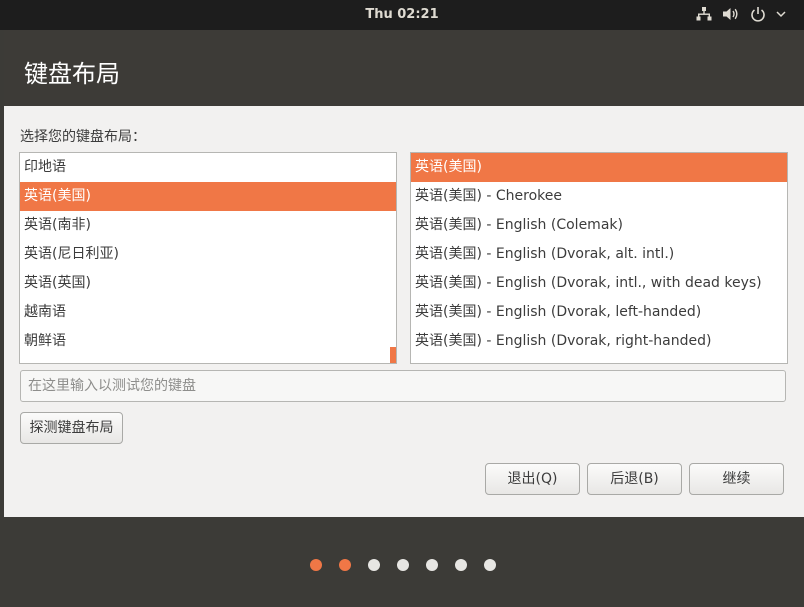  I want to click on top-panel: Thu 02:21, so click(402, 15).